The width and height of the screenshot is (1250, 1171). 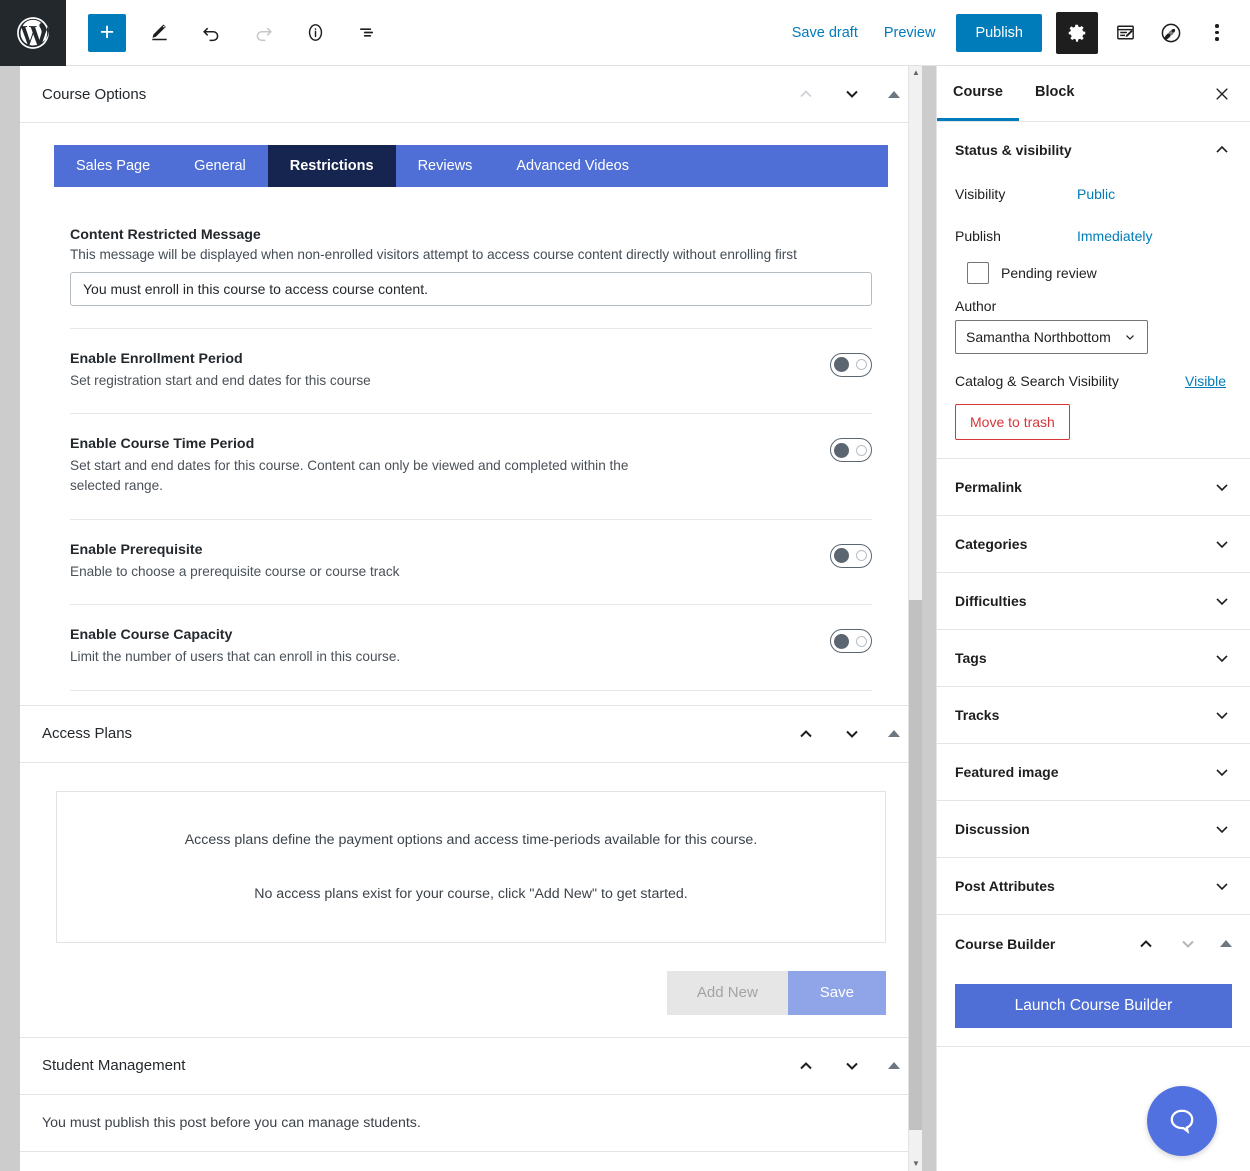 I want to click on catalog-visibility-row: Catalog & Search Visibility Visible, so click(x=1093, y=381).